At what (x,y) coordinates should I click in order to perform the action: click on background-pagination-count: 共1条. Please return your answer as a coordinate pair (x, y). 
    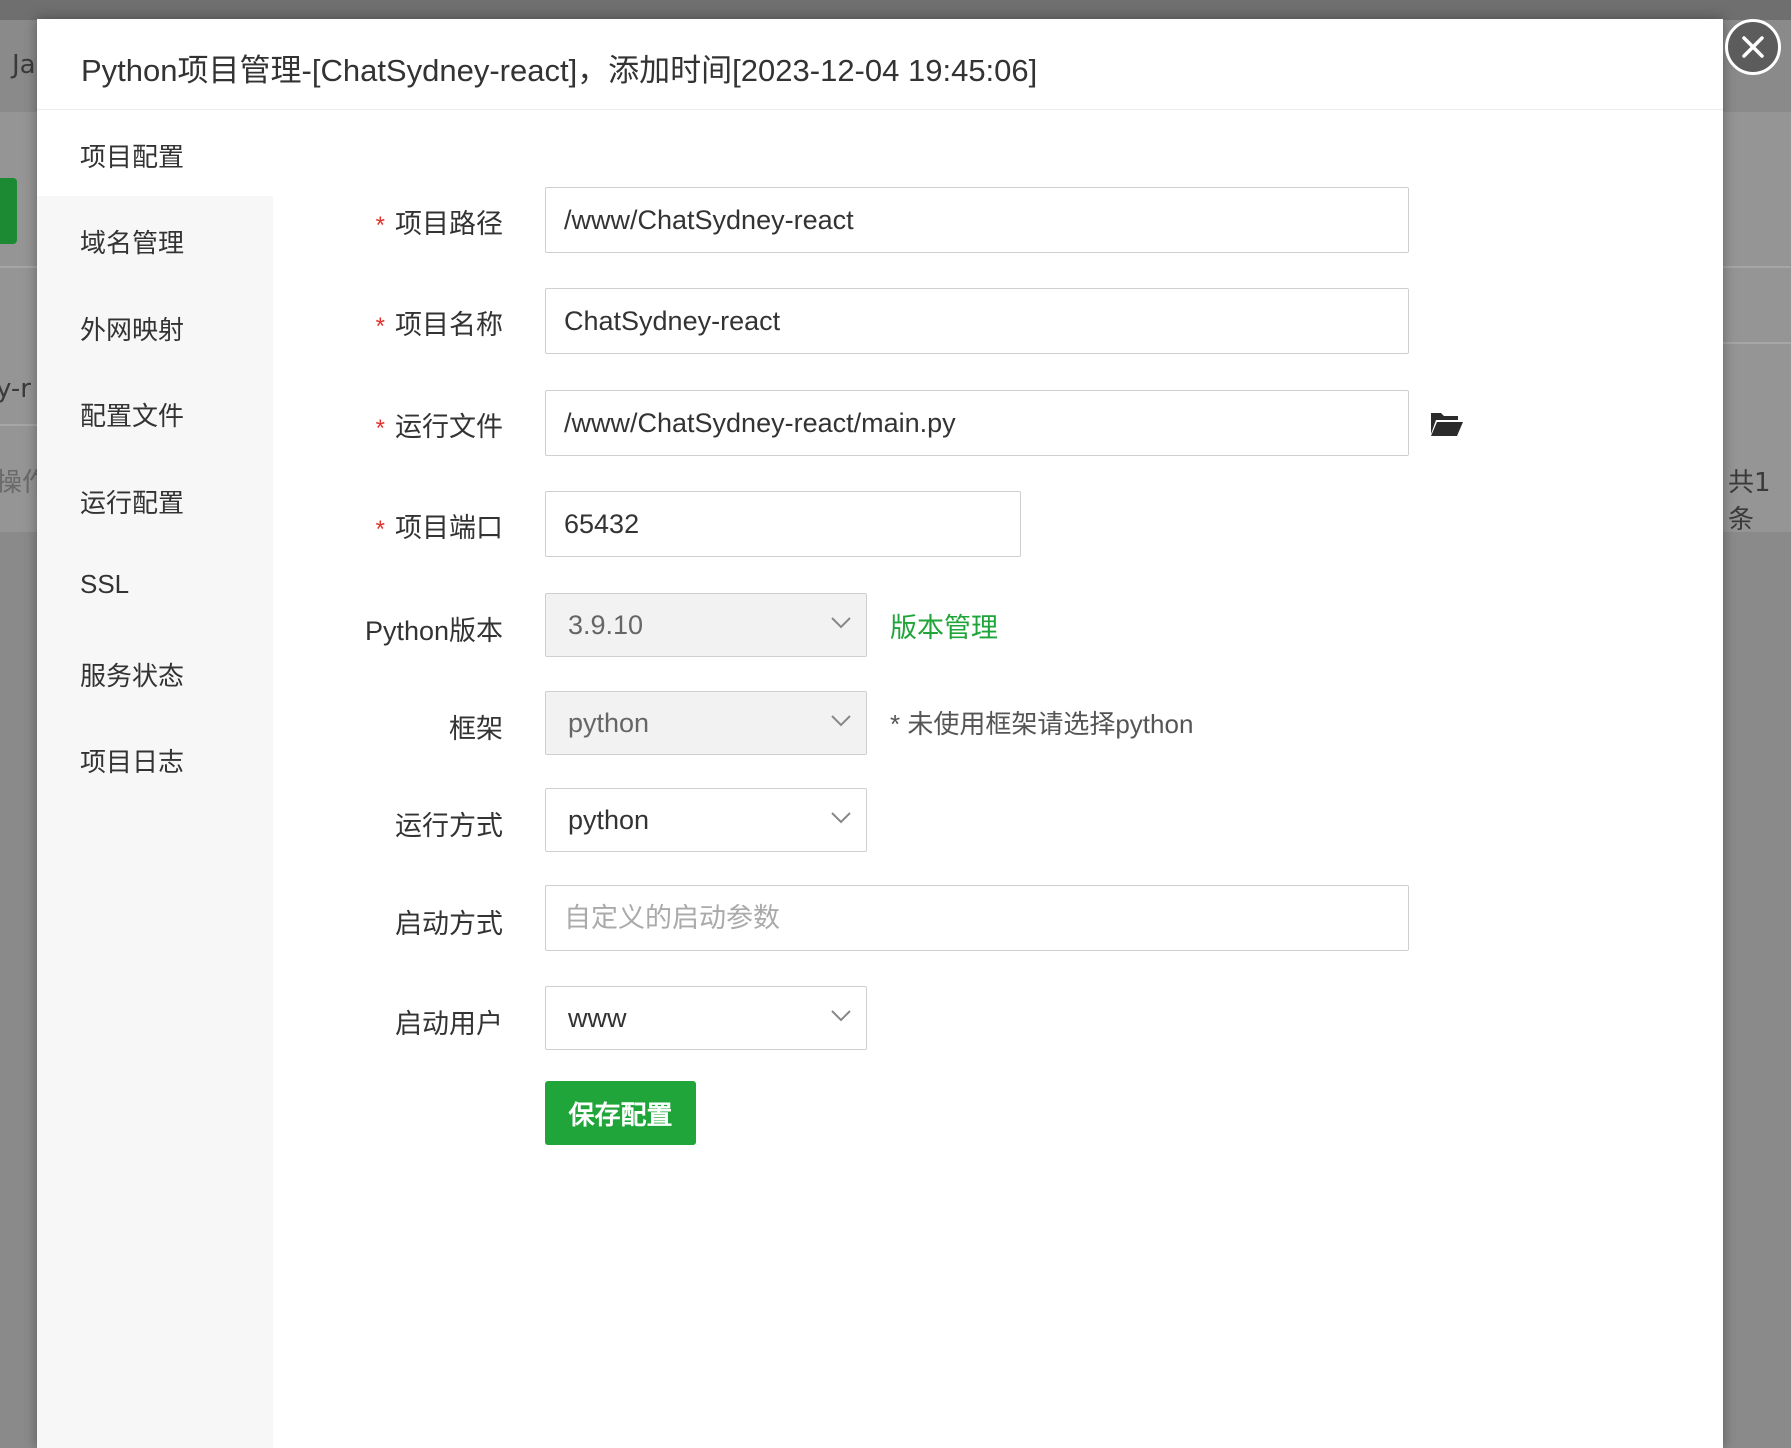
    Looking at the image, I should click on (1749, 501).